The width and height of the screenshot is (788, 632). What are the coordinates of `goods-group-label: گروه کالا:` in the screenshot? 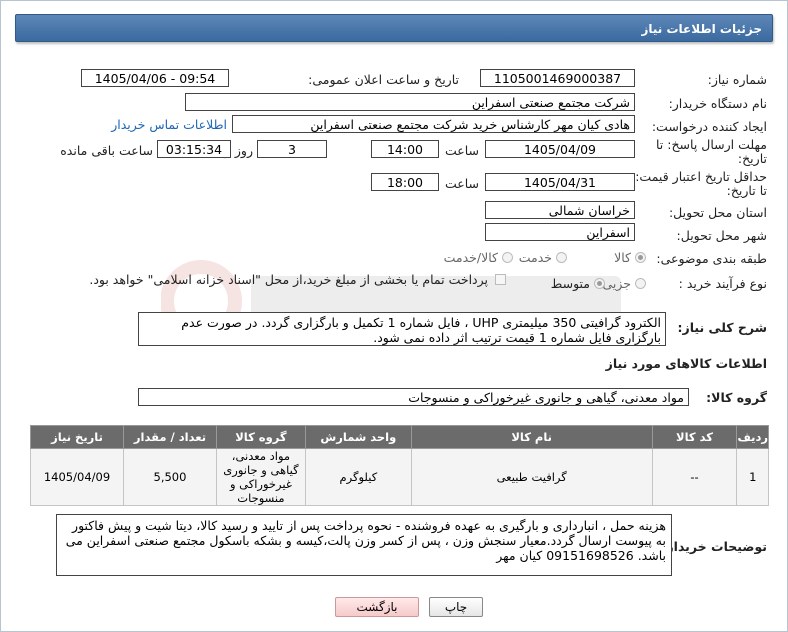 It's located at (736, 397).